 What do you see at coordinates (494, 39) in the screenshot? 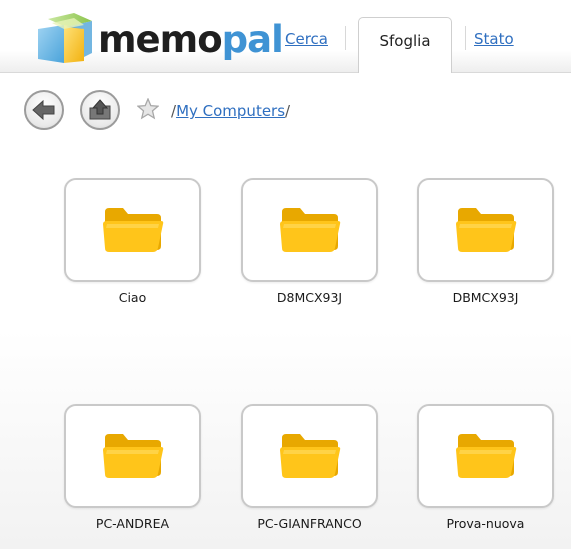
I see `nav-link-stato: Stato` at bounding box center [494, 39].